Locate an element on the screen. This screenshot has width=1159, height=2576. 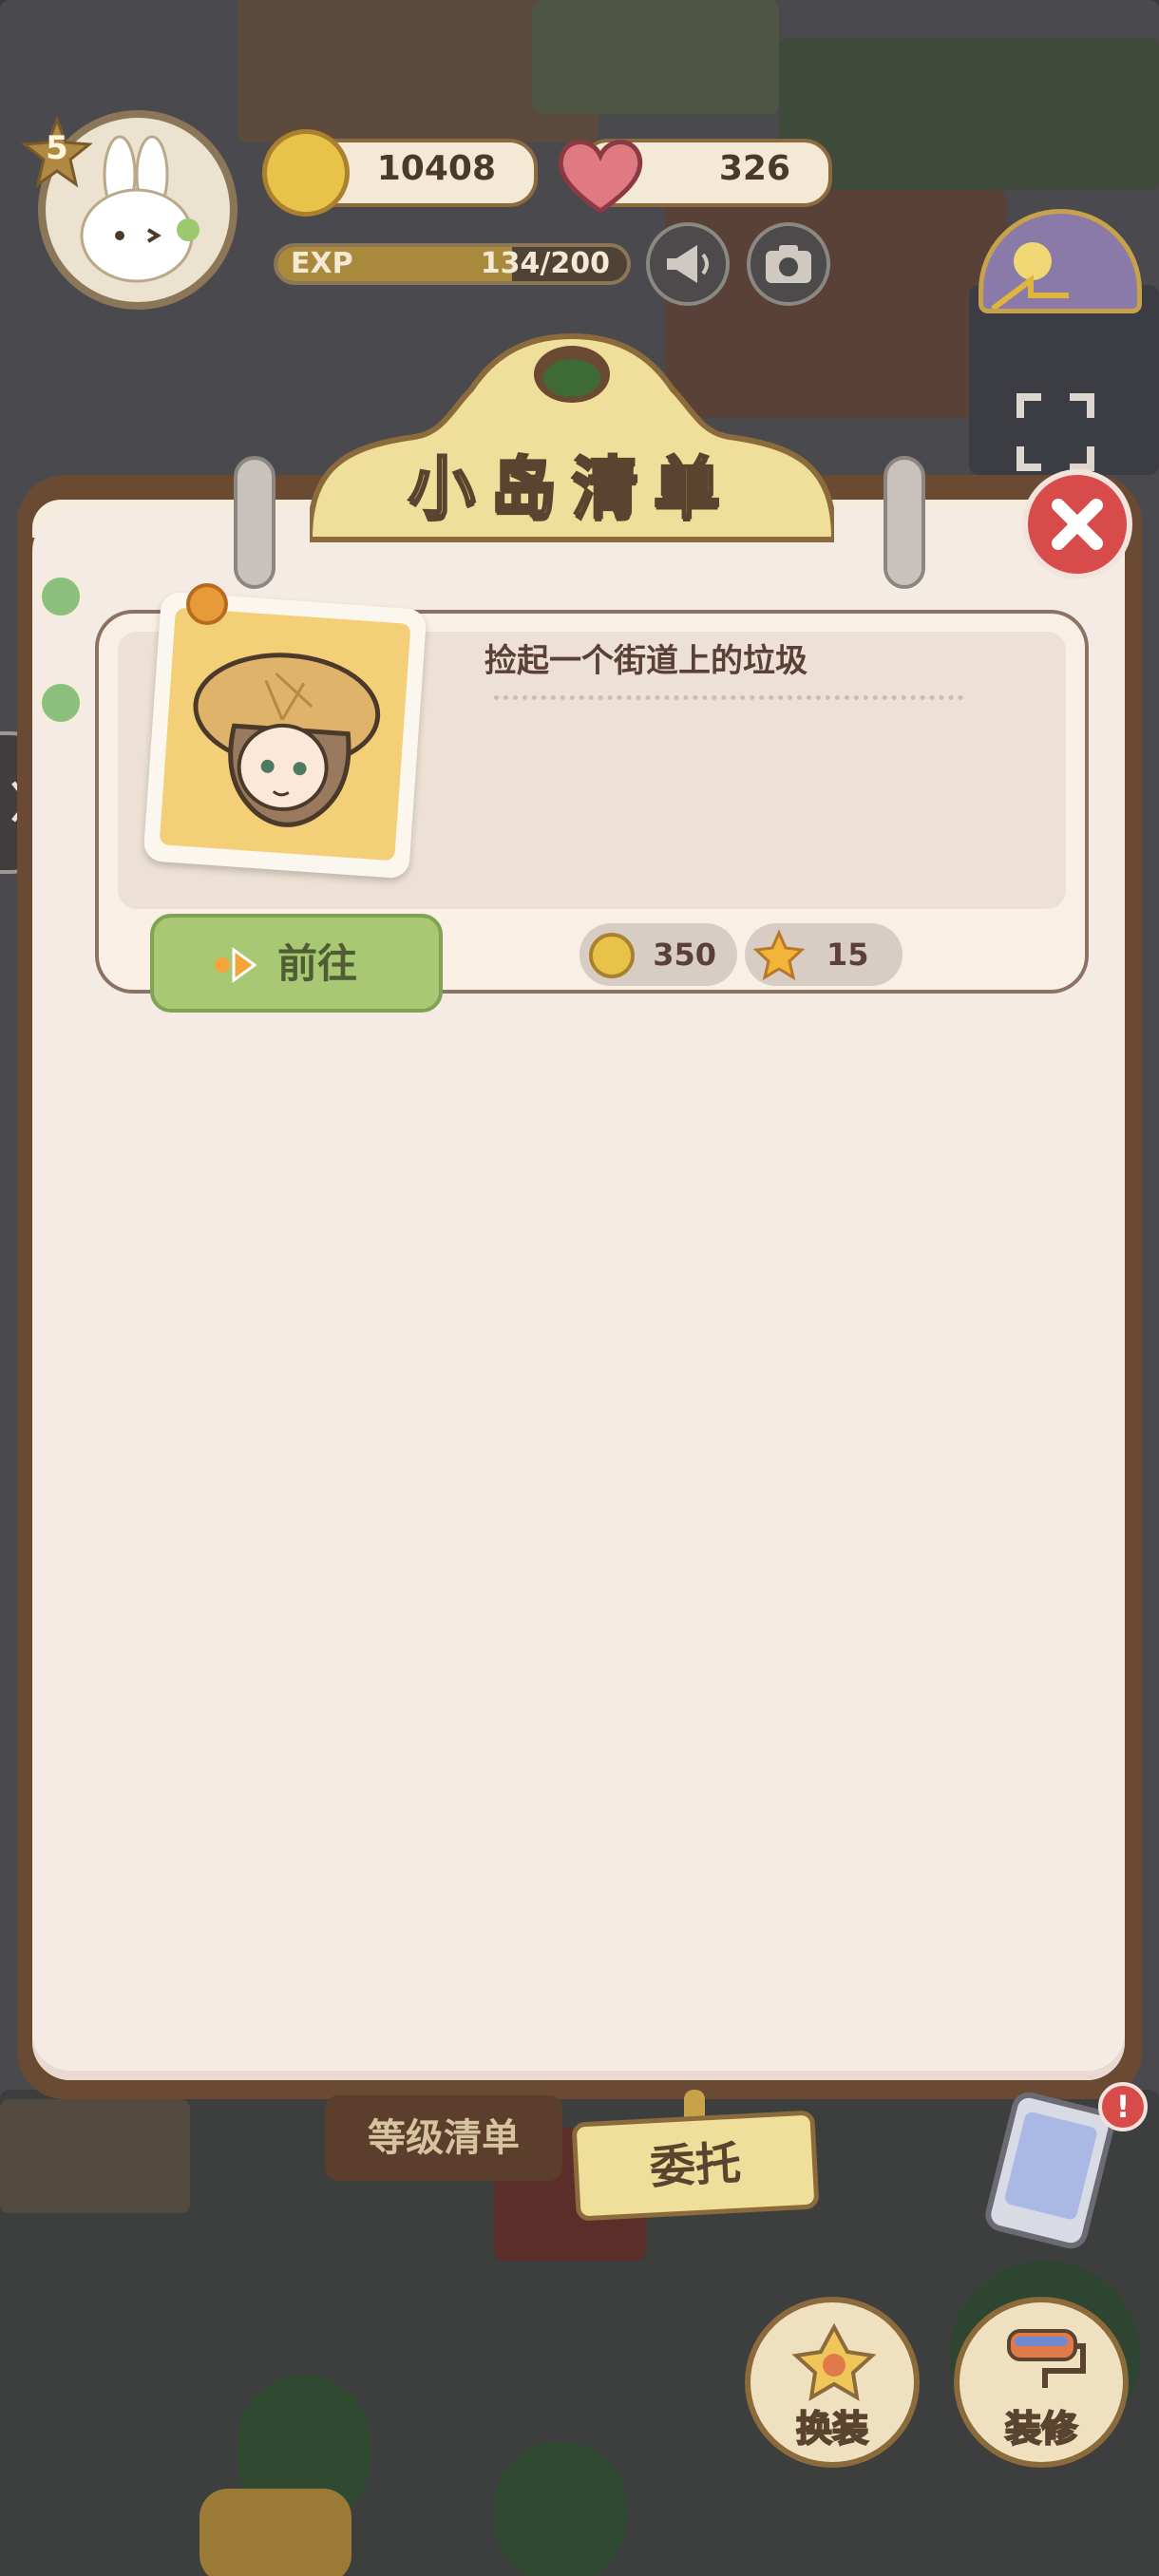
paint-roller-icon is located at coordinates (1046, 2358).